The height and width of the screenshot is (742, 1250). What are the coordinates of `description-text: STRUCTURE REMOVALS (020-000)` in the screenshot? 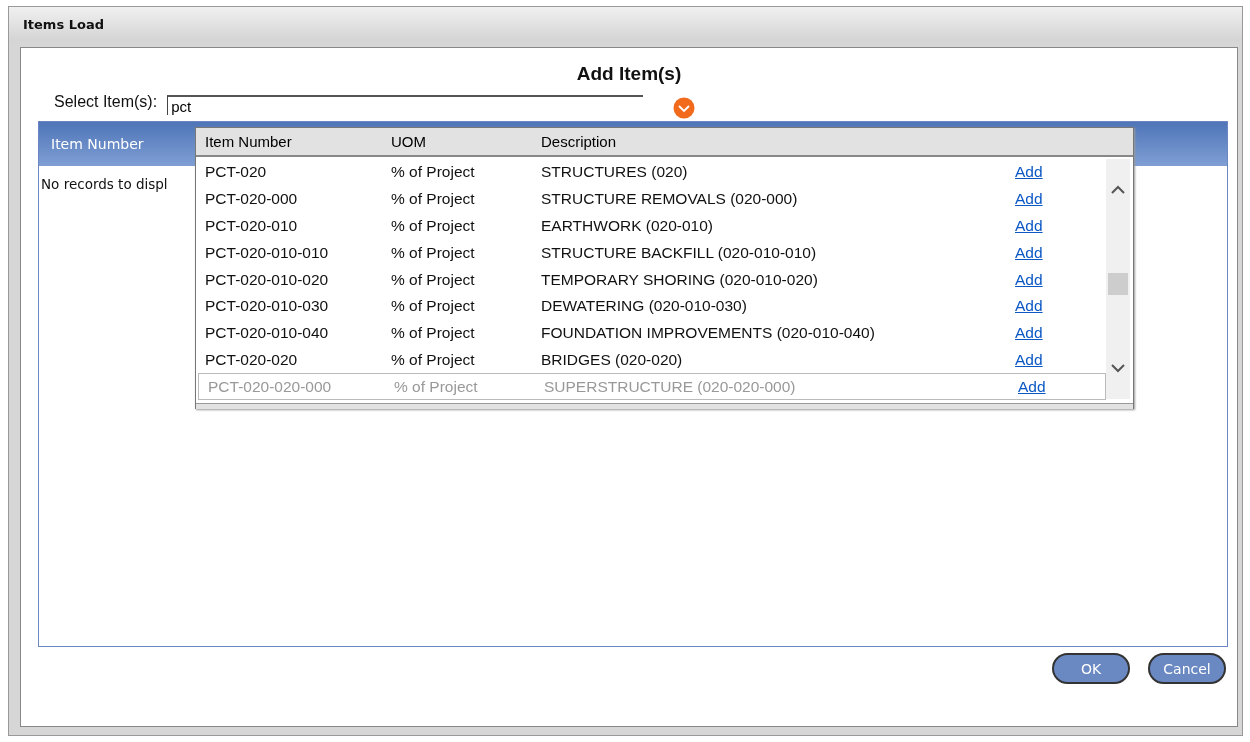 It's located at (670, 199).